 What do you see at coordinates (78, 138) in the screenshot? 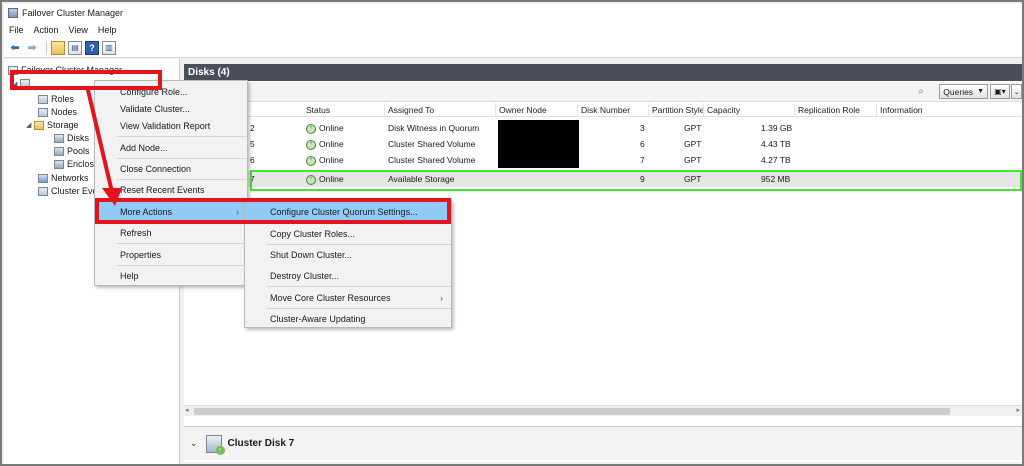
I see `tree-item-label: Disks` at bounding box center [78, 138].